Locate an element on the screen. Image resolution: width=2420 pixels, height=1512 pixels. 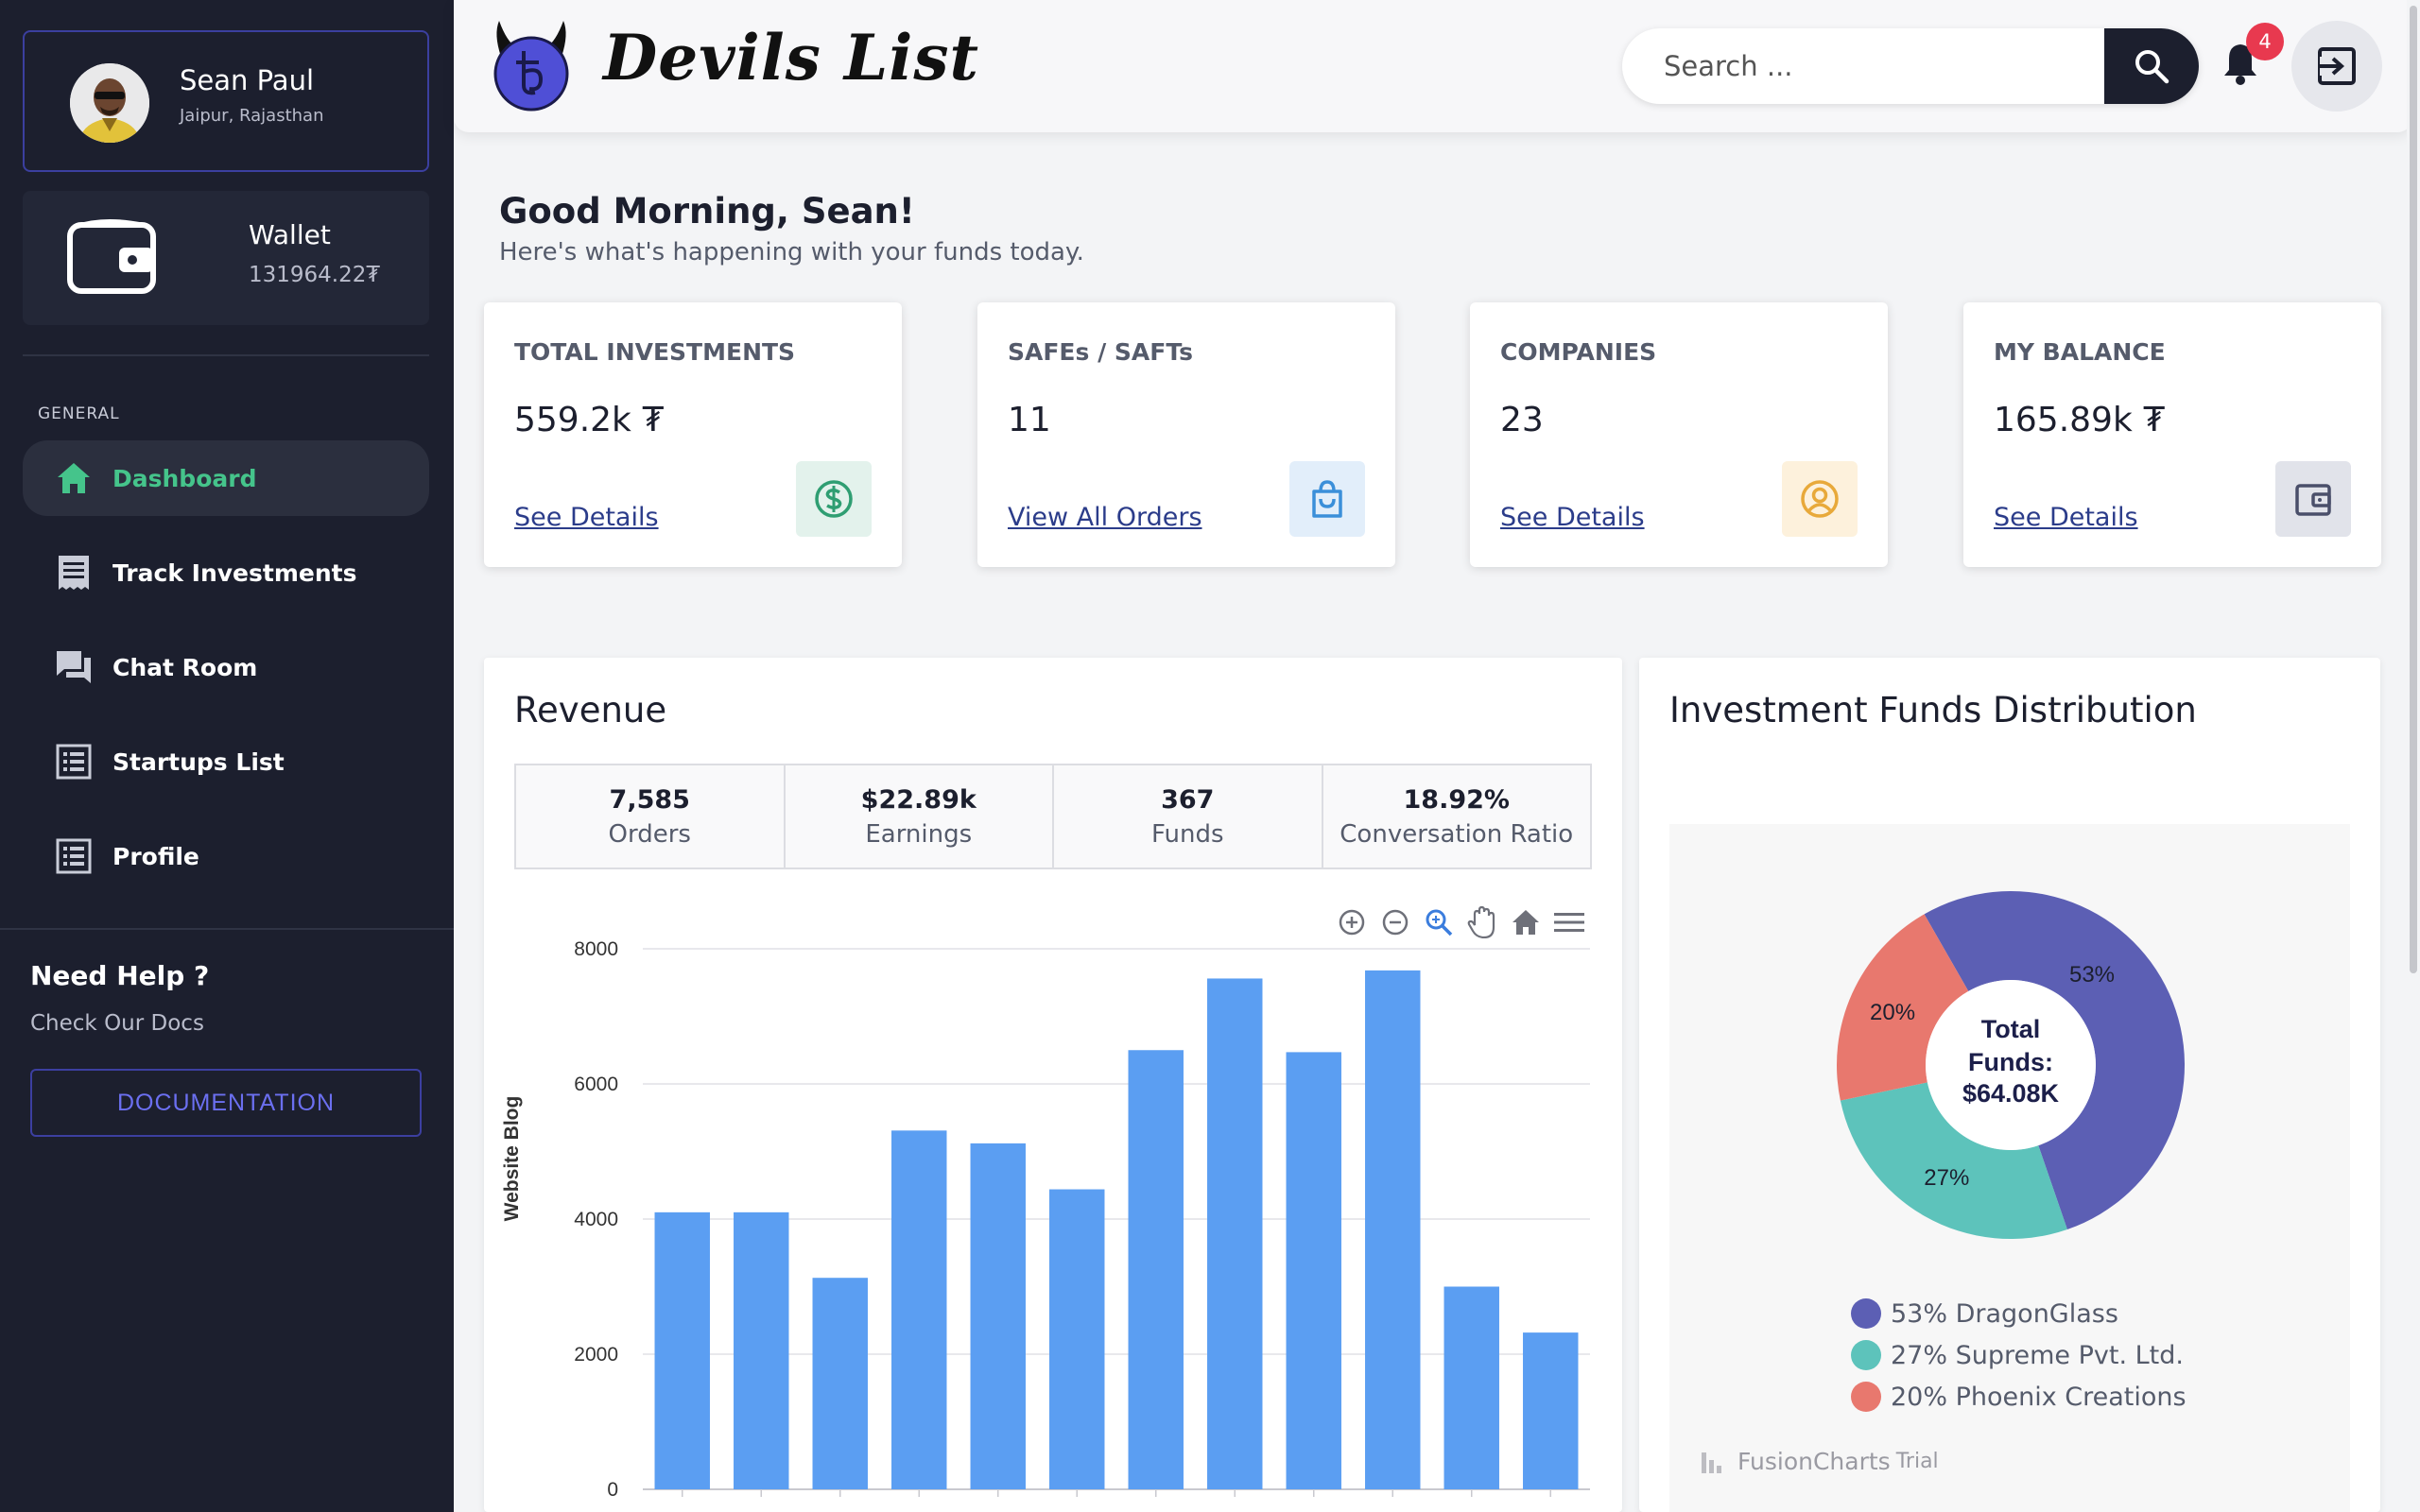
sidebar-item-label: Profile is located at coordinates (155, 856).